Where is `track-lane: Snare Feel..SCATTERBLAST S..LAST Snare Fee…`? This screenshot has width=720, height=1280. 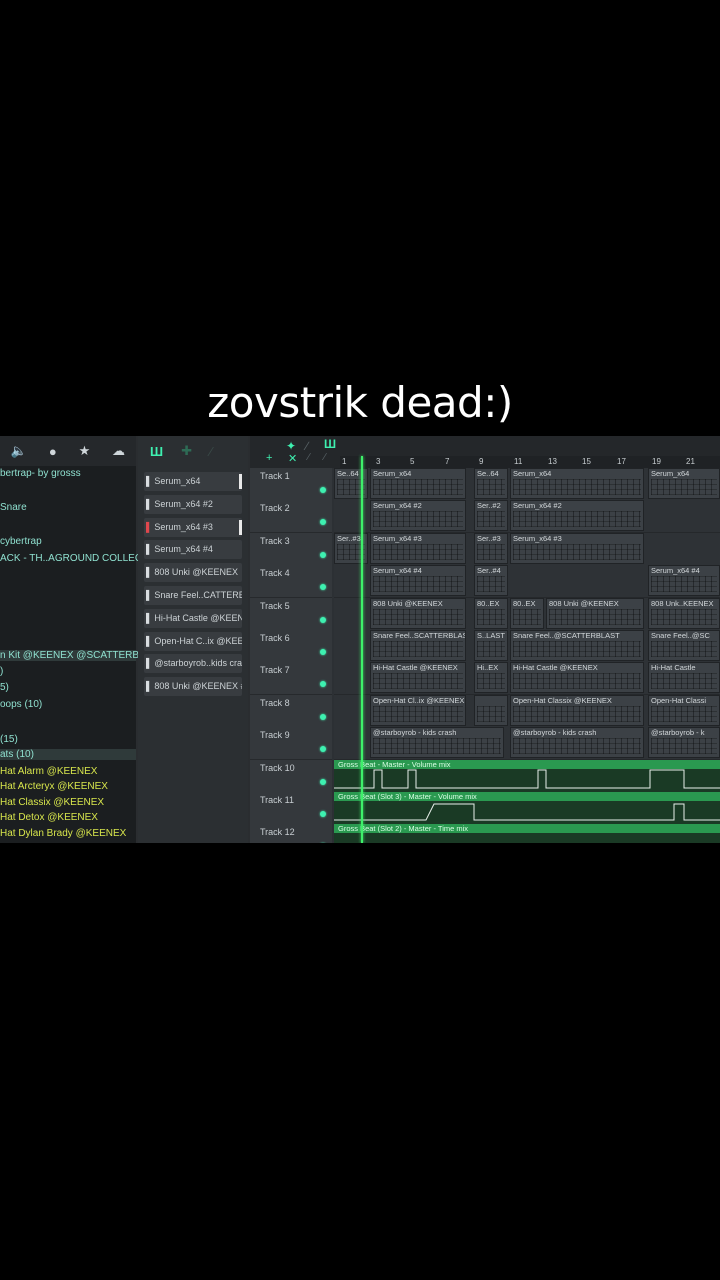
track-lane: Snare Feel..SCATTERBLAST S..LAST Snare Fee… is located at coordinates (527, 646).